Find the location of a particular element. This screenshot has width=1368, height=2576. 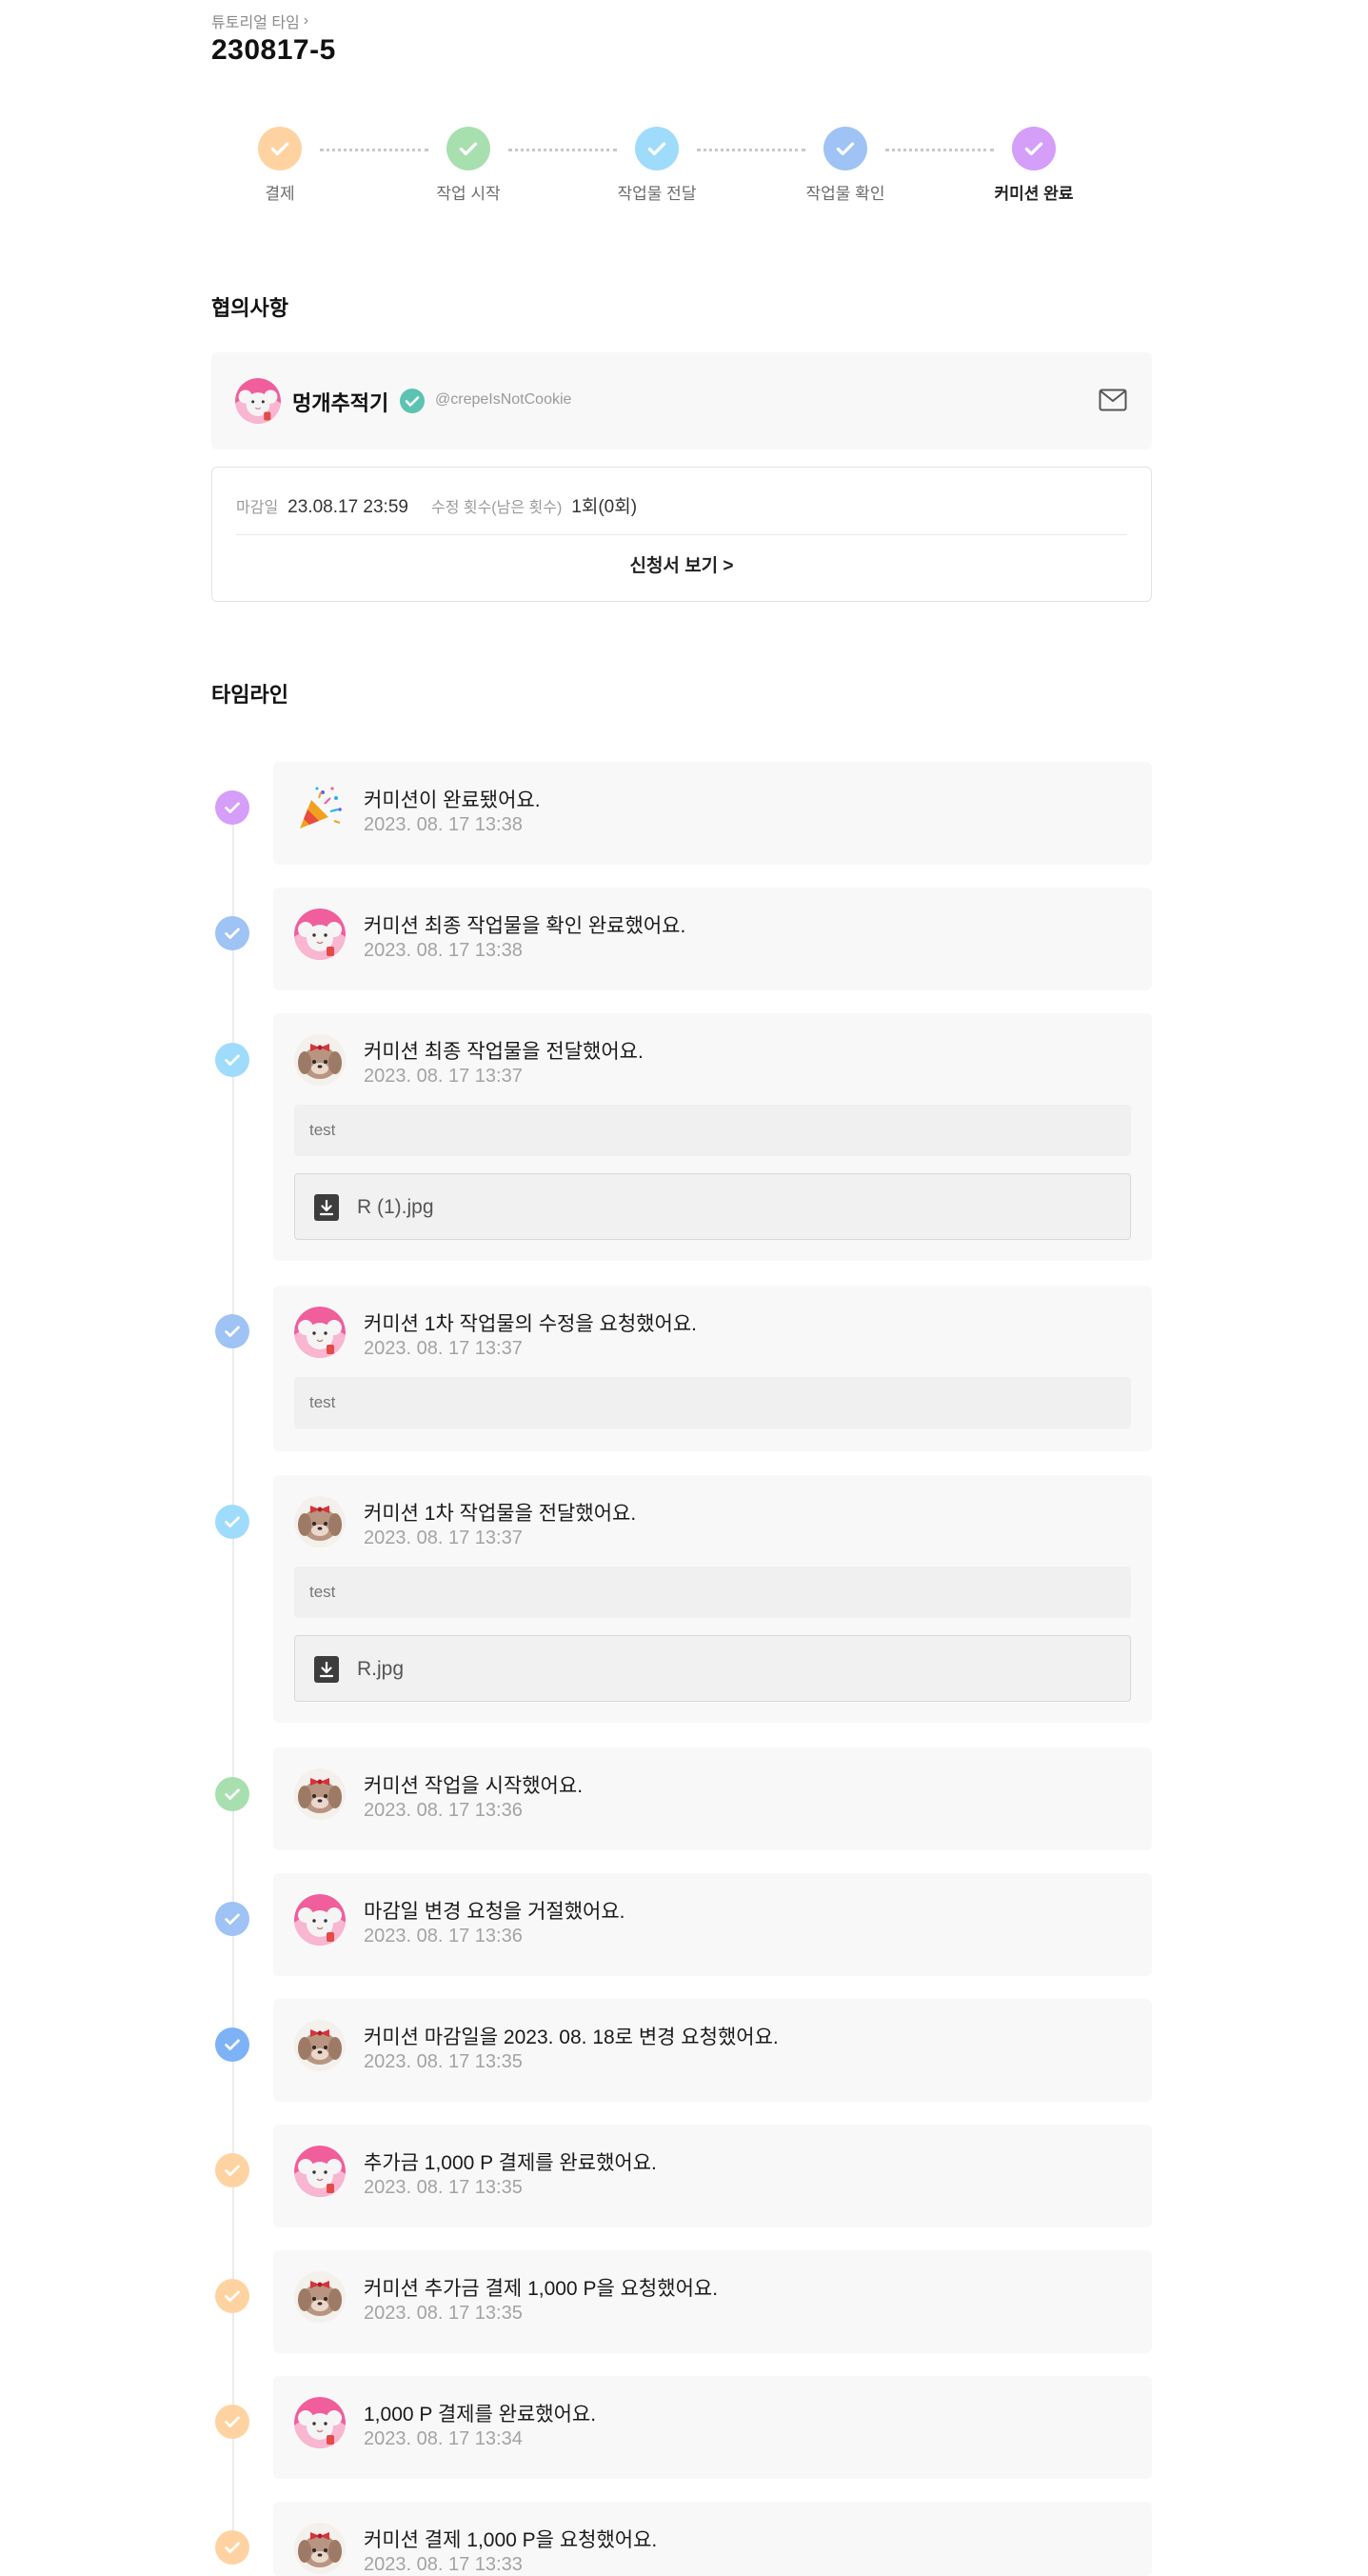

file-attachment: R (1).jpg is located at coordinates (713, 1206).